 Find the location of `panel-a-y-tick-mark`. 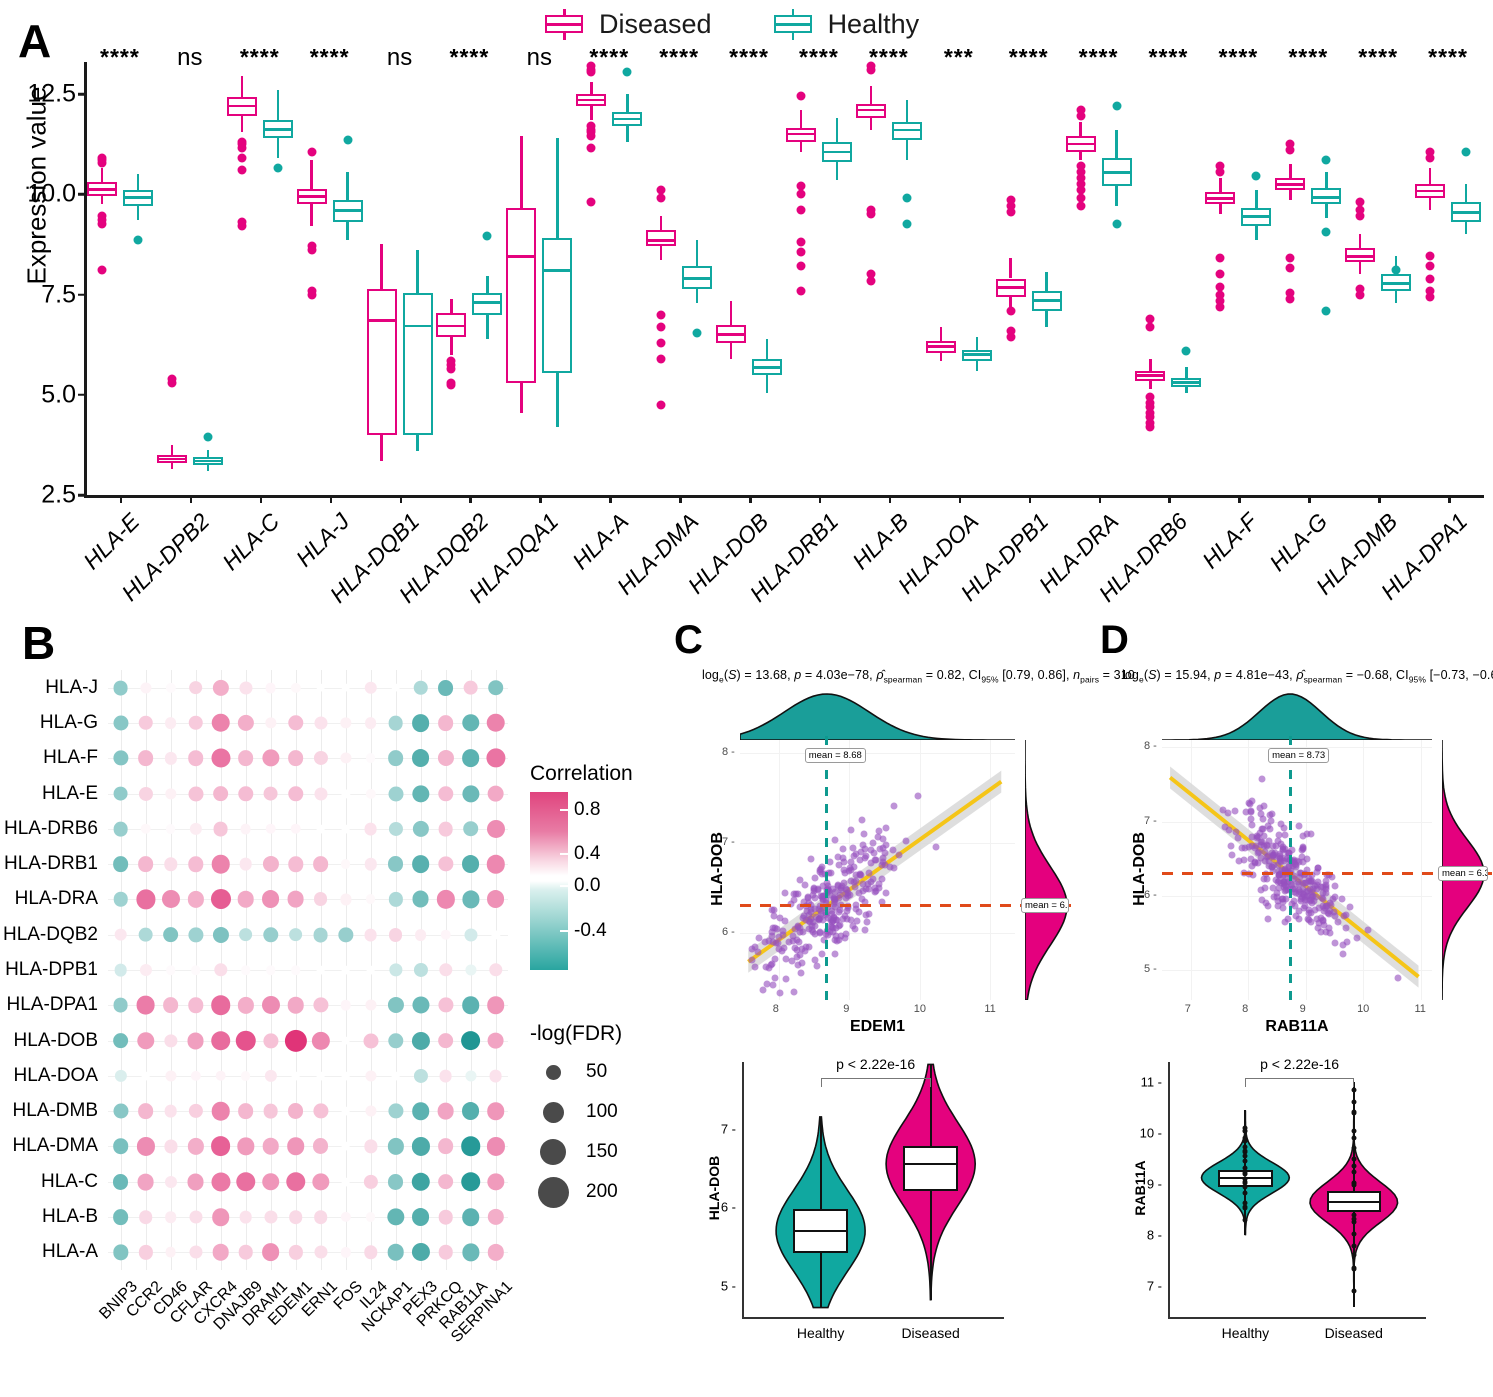

panel-a-y-tick-mark is located at coordinates (81, 294).